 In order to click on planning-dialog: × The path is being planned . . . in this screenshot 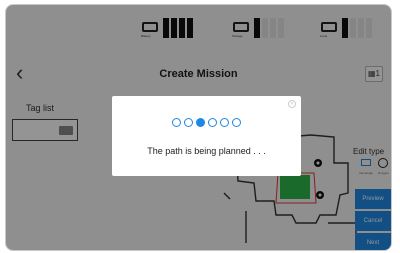, I will do `click(206, 136)`.